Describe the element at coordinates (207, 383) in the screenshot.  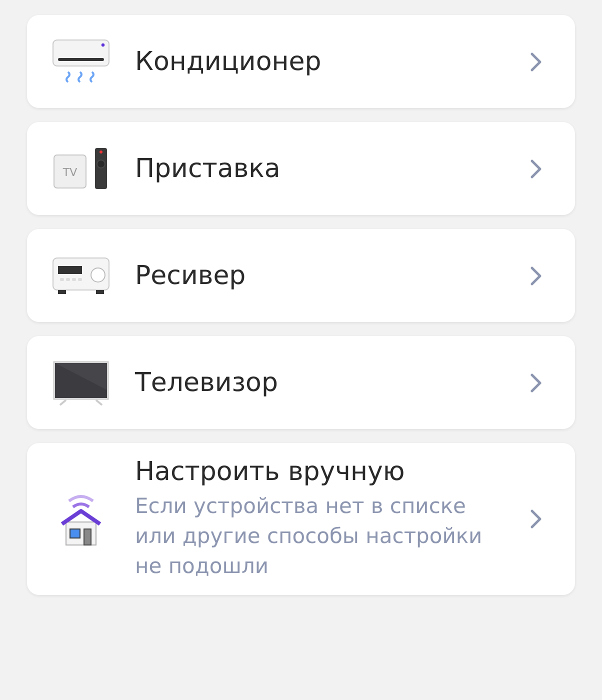
I see `device-title: Телевизор` at that location.